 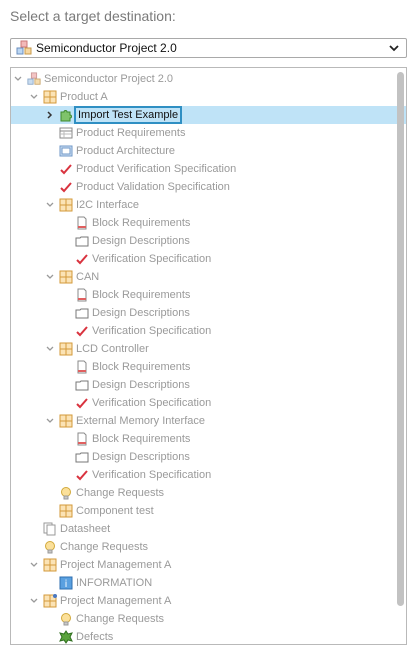 I want to click on tree-item-label: Change Requests, so click(x=120, y=619).